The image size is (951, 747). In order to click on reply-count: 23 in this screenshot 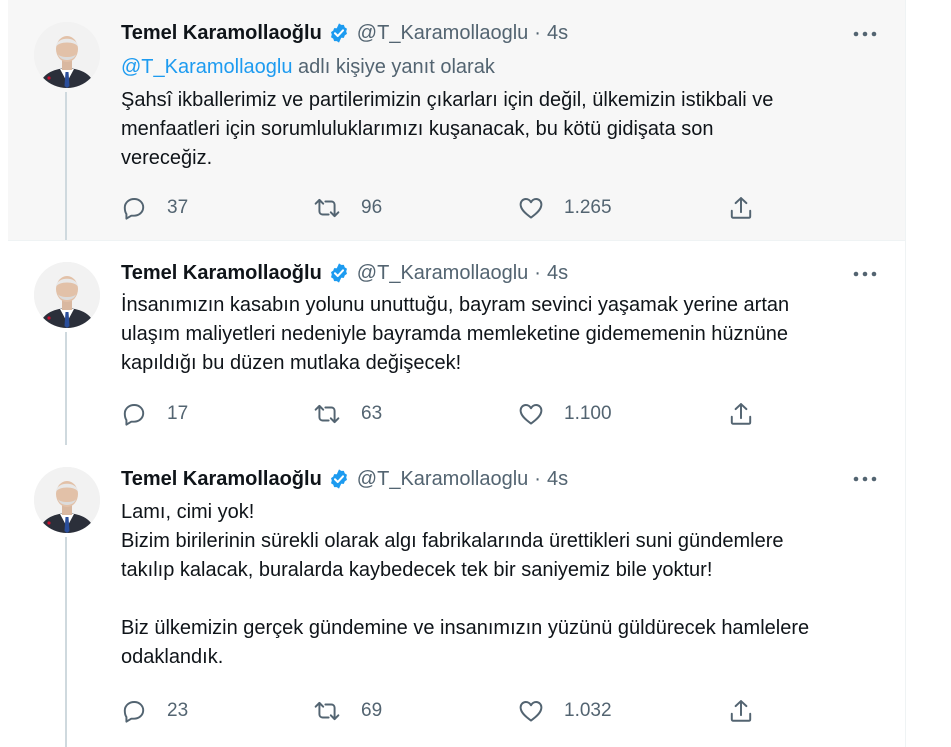, I will do `click(178, 710)`.